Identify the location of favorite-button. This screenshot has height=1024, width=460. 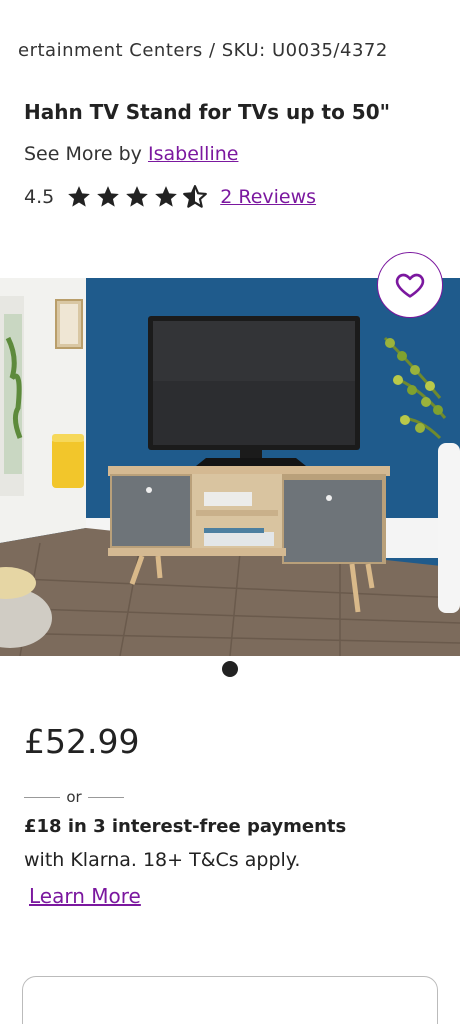
(410, 285).